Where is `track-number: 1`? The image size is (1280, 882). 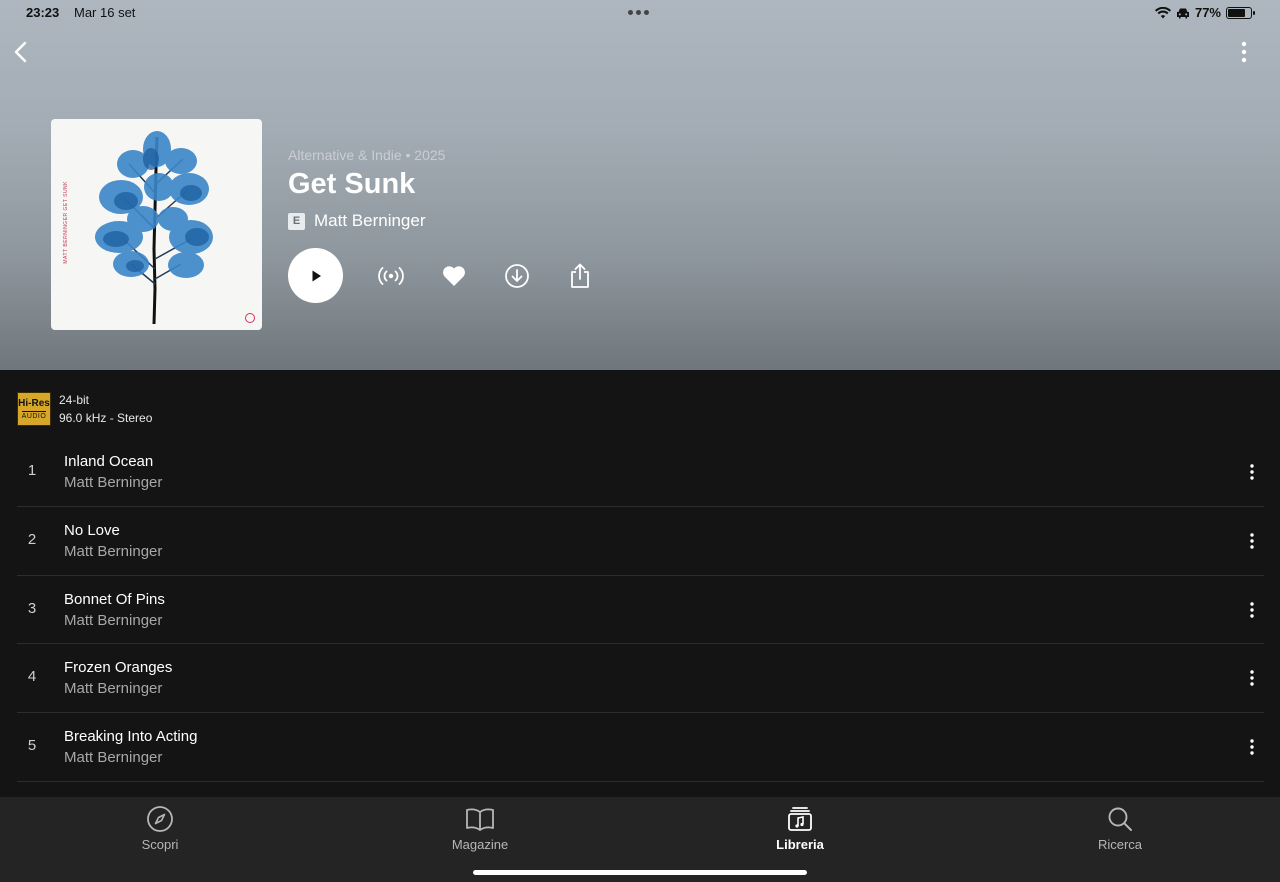
track-number: 1 is located at coordinates (32, 470).